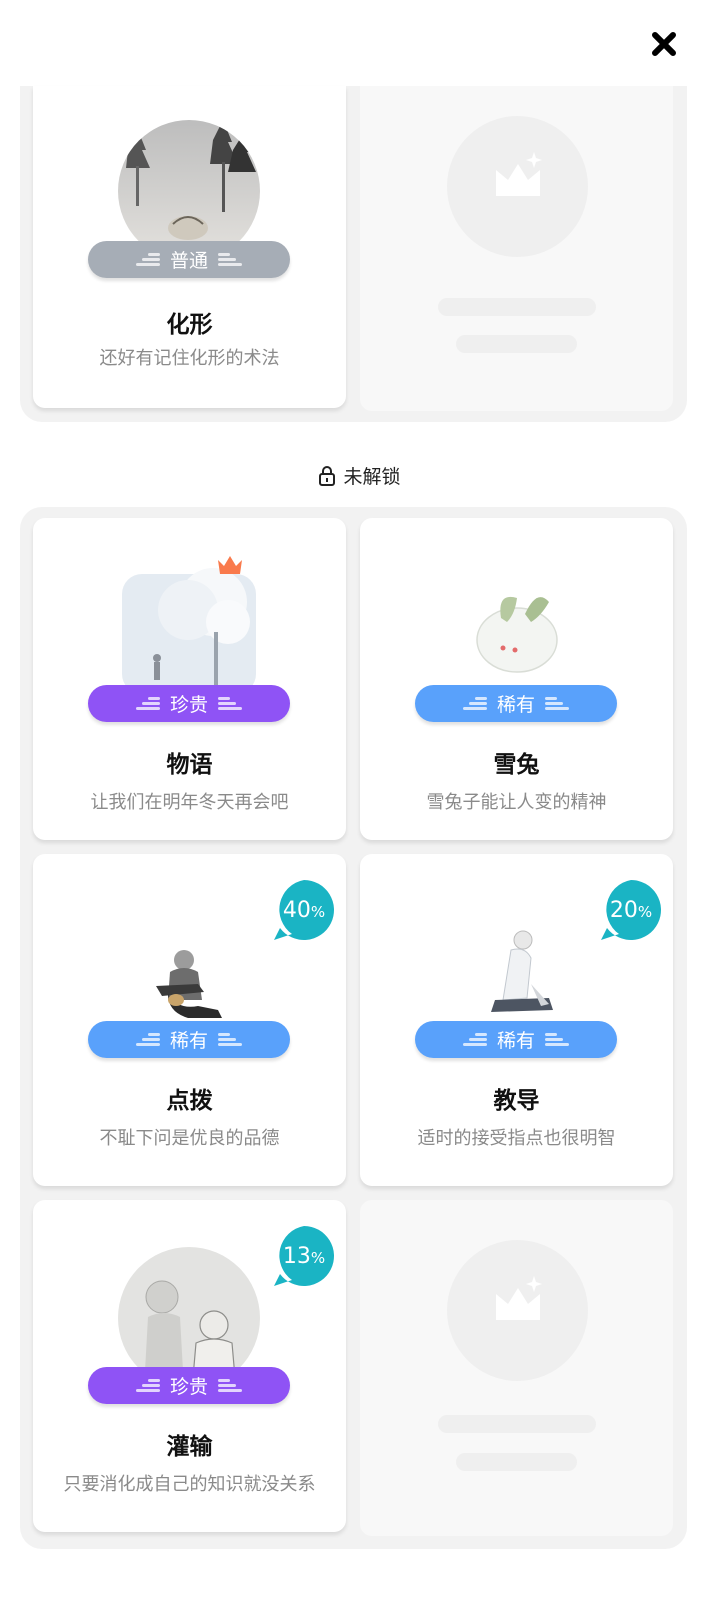 This screenshot has height=1600, width=720. I want to click on rarity-badge: 普通, so click(189, 259).